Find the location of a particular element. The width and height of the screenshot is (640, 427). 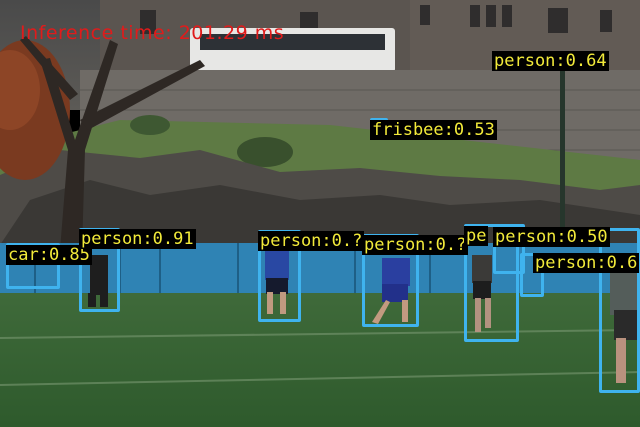

inference-time-text: Inference time: 201.29 ms is located at coordinates (152, 33).